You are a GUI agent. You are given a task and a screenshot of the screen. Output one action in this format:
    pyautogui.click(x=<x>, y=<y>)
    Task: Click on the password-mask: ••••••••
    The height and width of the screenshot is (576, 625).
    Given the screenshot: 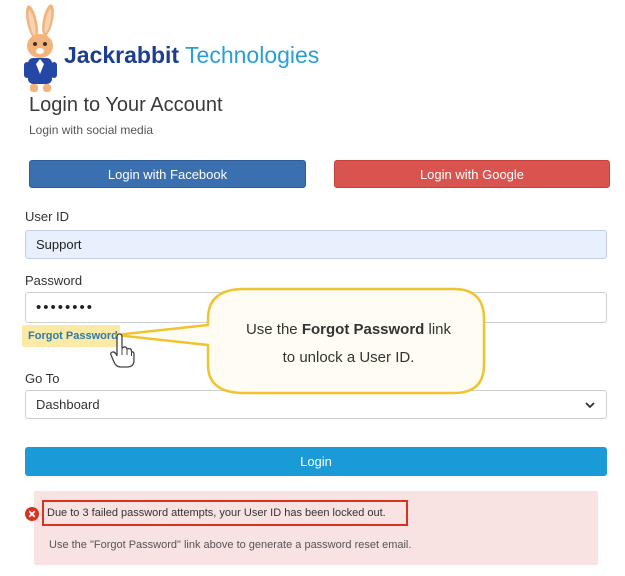 What is the action you would take?
    pyautogui.click(x=65, y=307)
    